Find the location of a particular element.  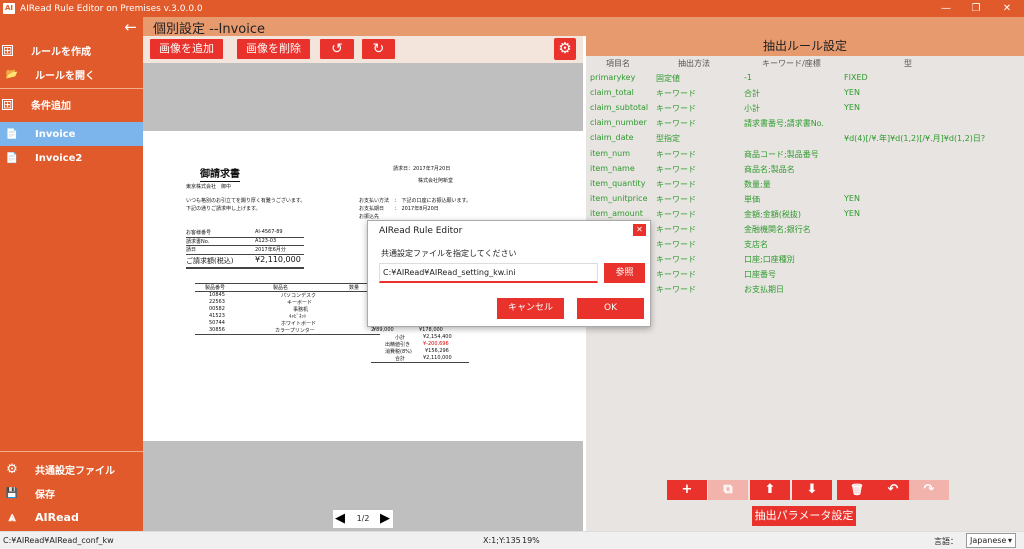

rotate-left-button: ↺ is located at coordinates (337, 49).